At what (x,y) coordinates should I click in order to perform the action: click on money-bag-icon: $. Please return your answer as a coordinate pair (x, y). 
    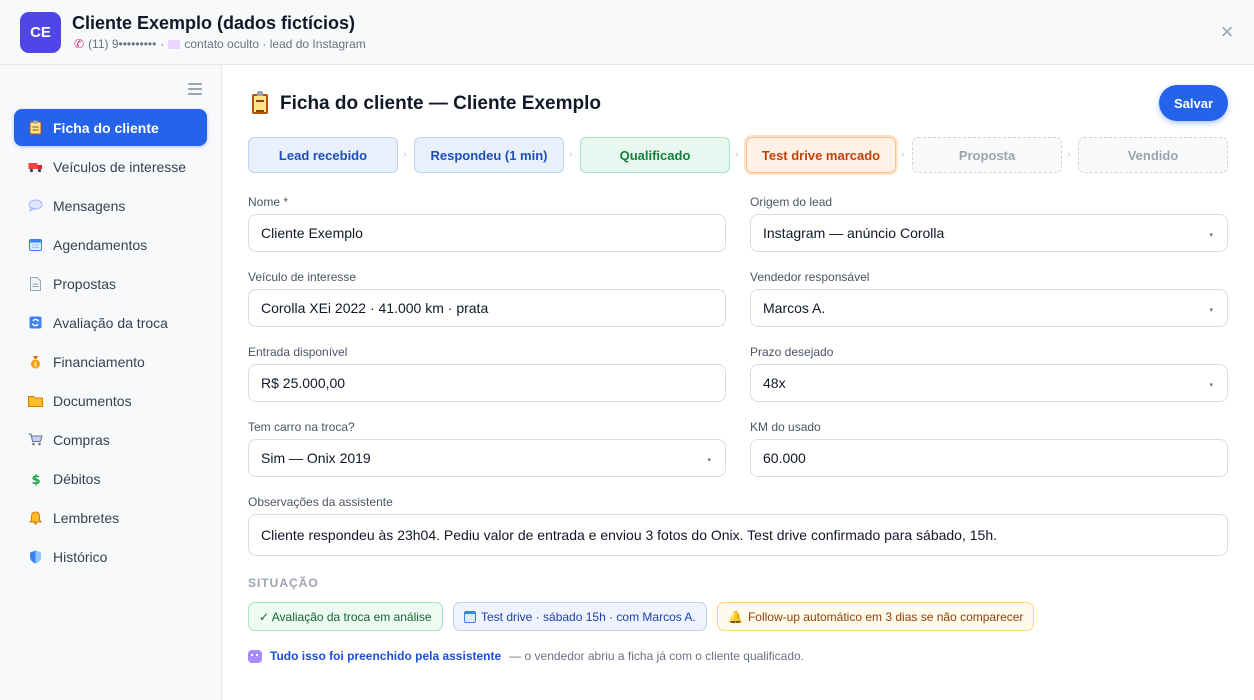
    Looking at the image, I should click on (35, 361).